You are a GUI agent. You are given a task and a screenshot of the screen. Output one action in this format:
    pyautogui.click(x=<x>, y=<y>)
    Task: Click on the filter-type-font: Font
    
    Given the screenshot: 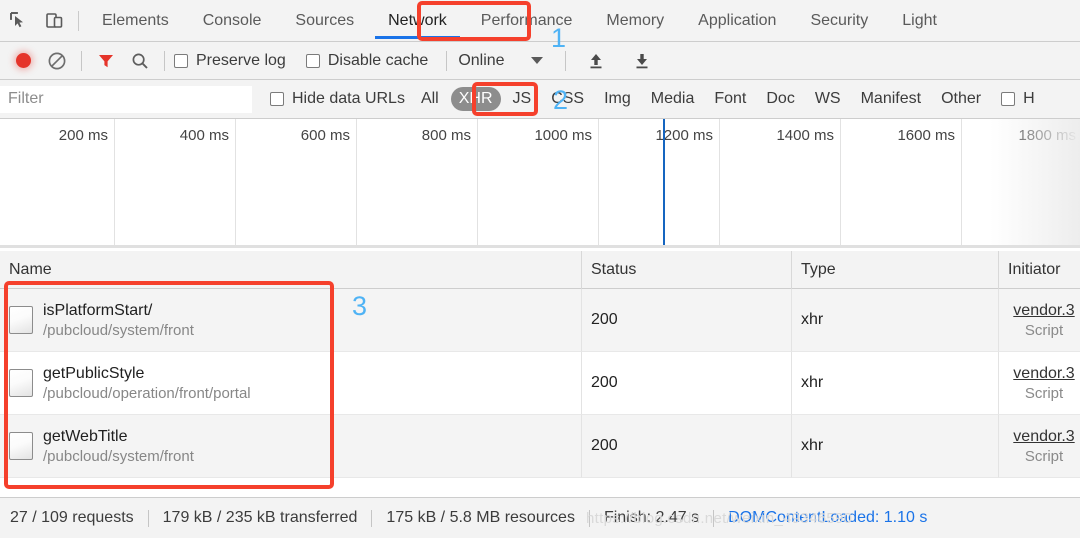 What is the action you would take?
    pyautogui.click(x=730, y=99)
    